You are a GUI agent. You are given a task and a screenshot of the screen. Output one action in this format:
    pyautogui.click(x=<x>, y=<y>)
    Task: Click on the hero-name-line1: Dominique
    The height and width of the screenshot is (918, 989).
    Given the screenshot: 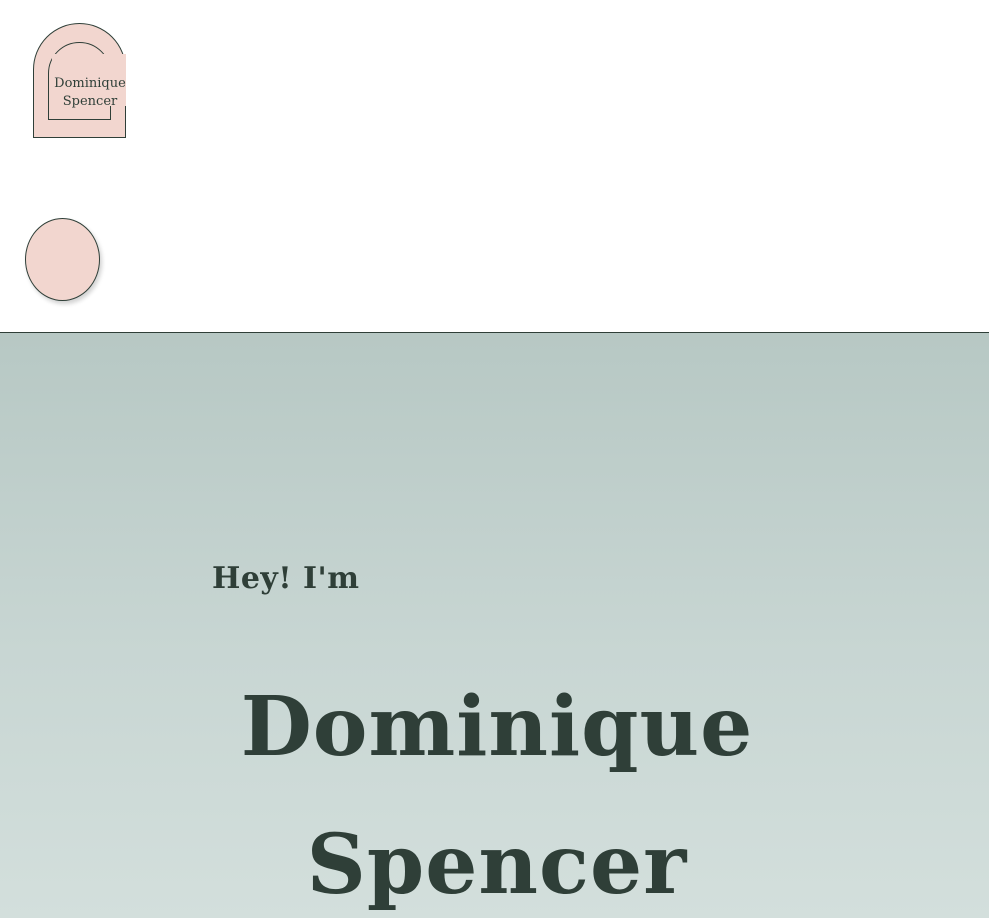 What is the action you would take?
    pyautogui.click(x=497, y=727)
    